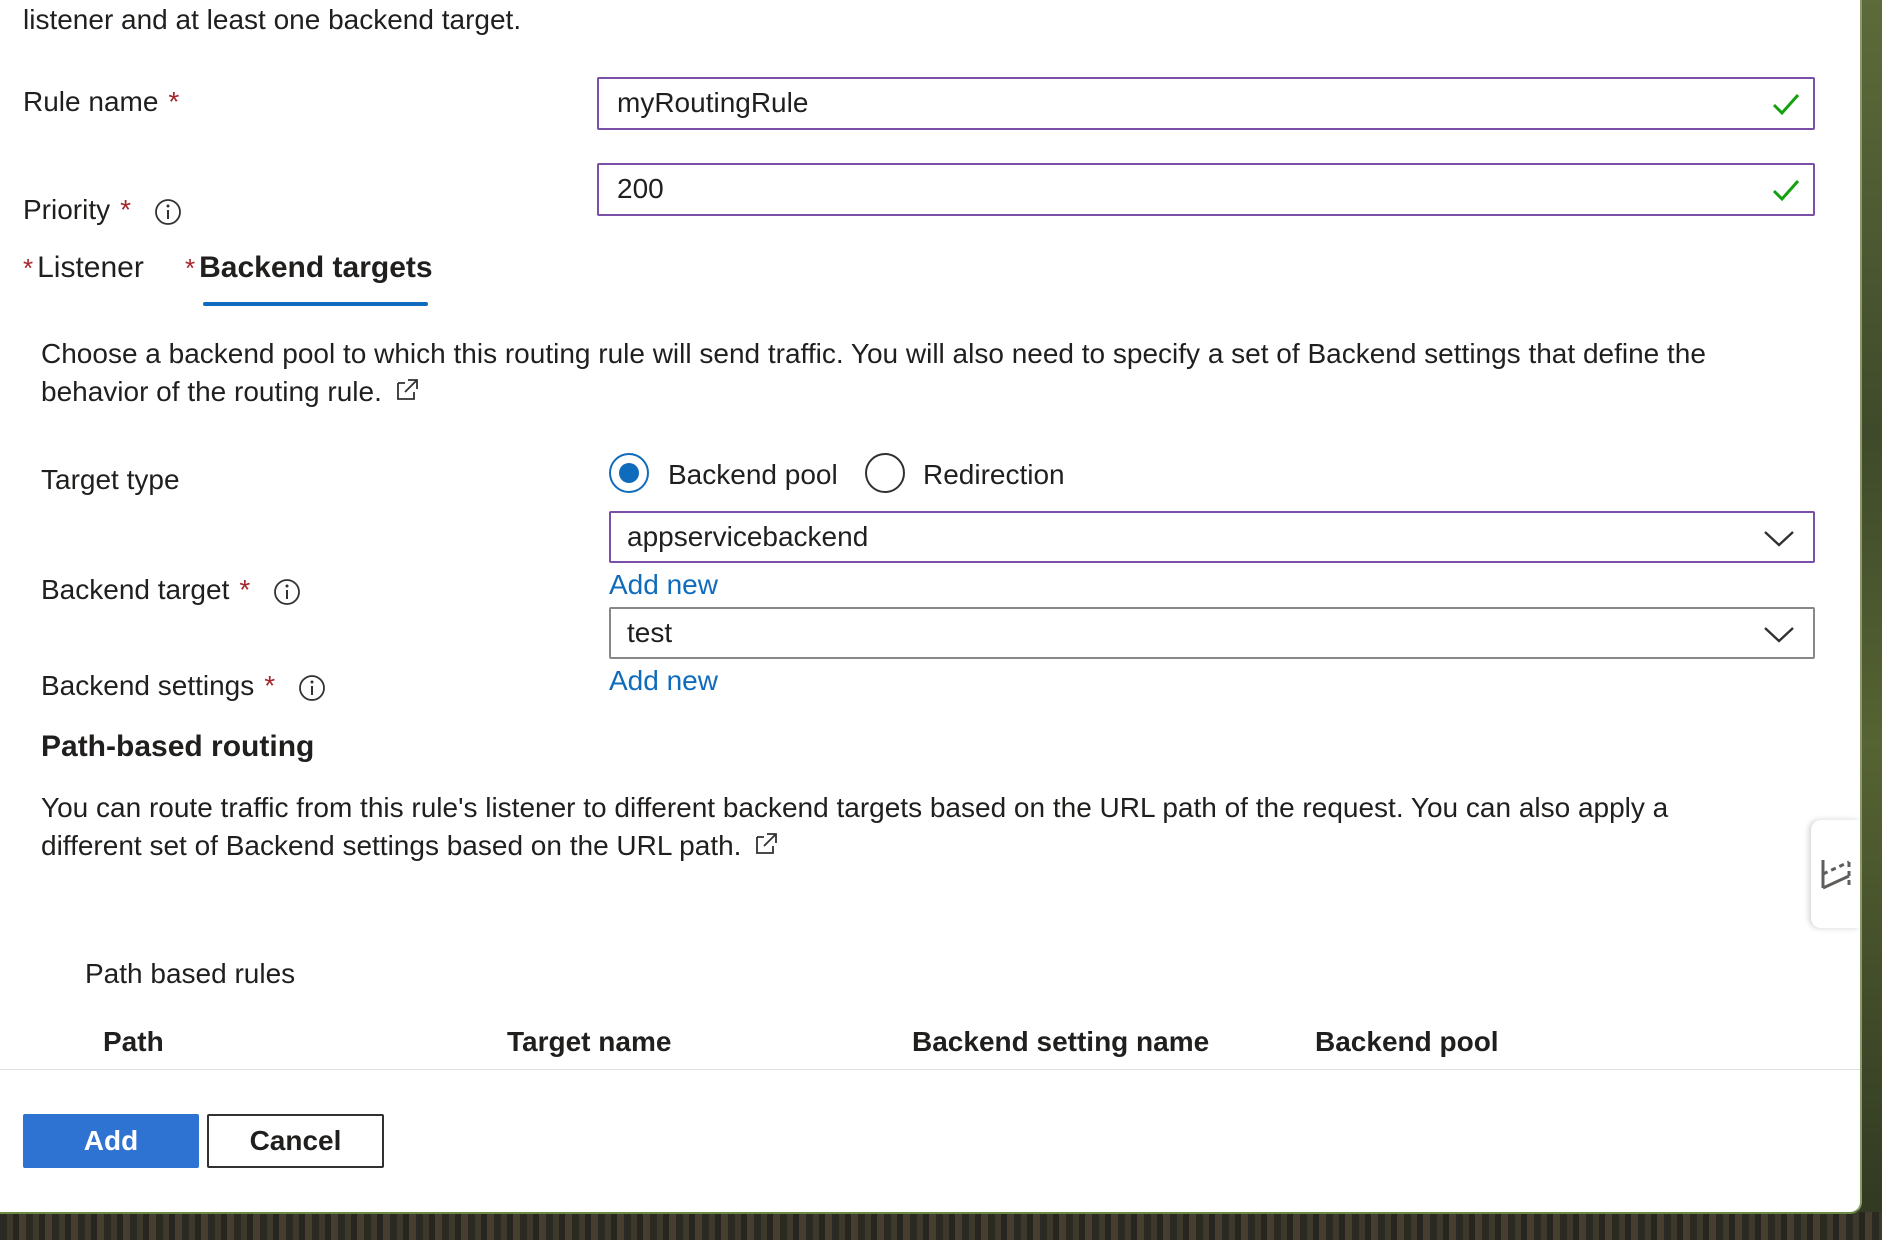 The height and width of the screenshot is (1240, 1882). What do you see at coordinates (135, 589) in the screenshot?
I see `backend-target-label: Backend target` at bounding box center [135, 589].